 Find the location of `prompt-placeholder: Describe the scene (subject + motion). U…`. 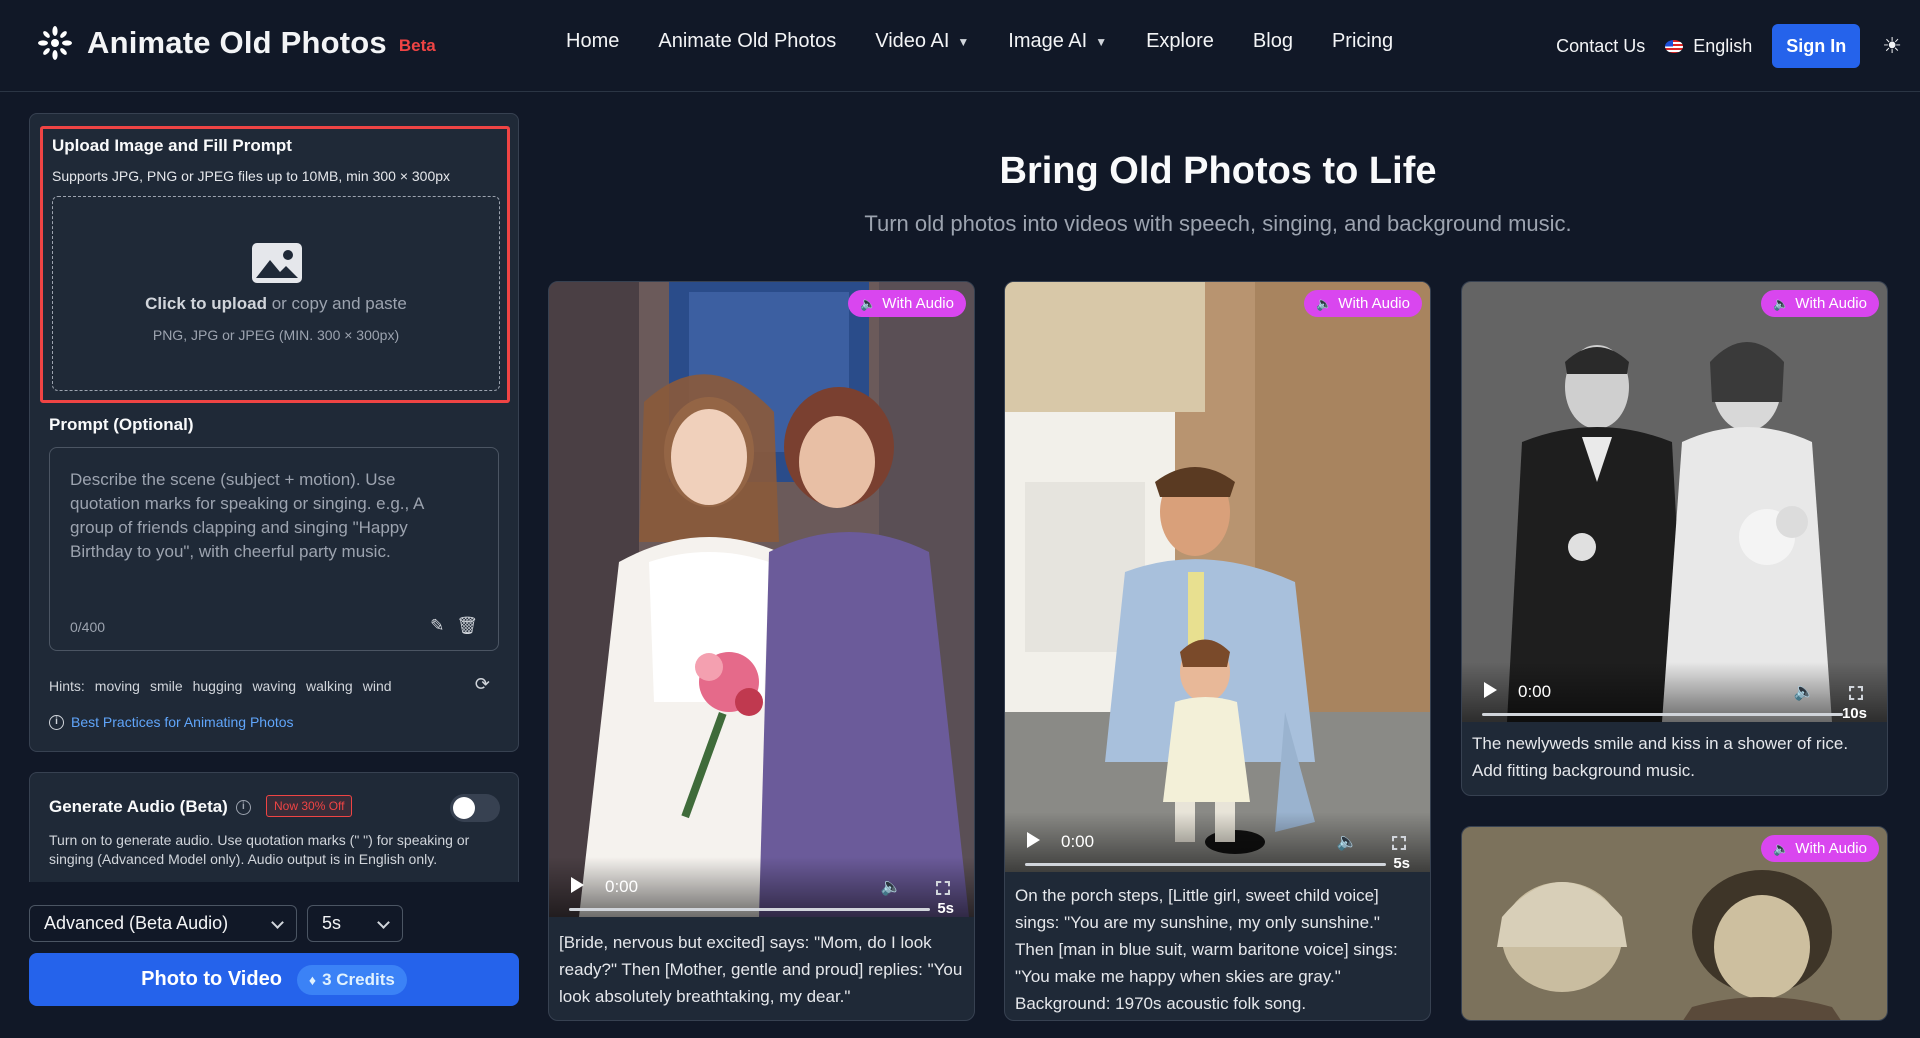

prompt-placeholder: Describe the scene (subject + motion). U… is located at coordinates (247, 515).